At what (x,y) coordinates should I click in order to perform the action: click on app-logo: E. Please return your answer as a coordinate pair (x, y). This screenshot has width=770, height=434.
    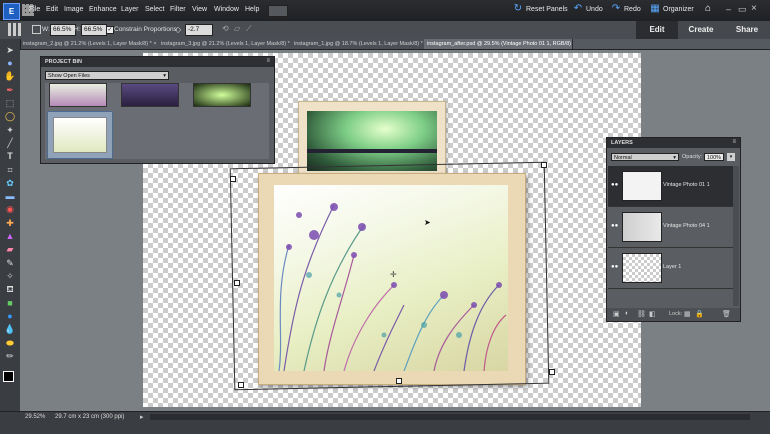
    Looking at the image, I should click on (11, 11).